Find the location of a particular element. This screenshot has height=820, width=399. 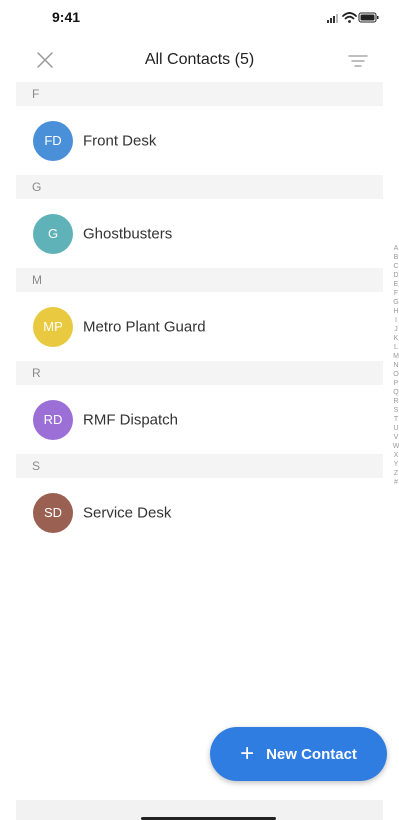

alphabet-index-letter: X is located at coordinates (396, 455).